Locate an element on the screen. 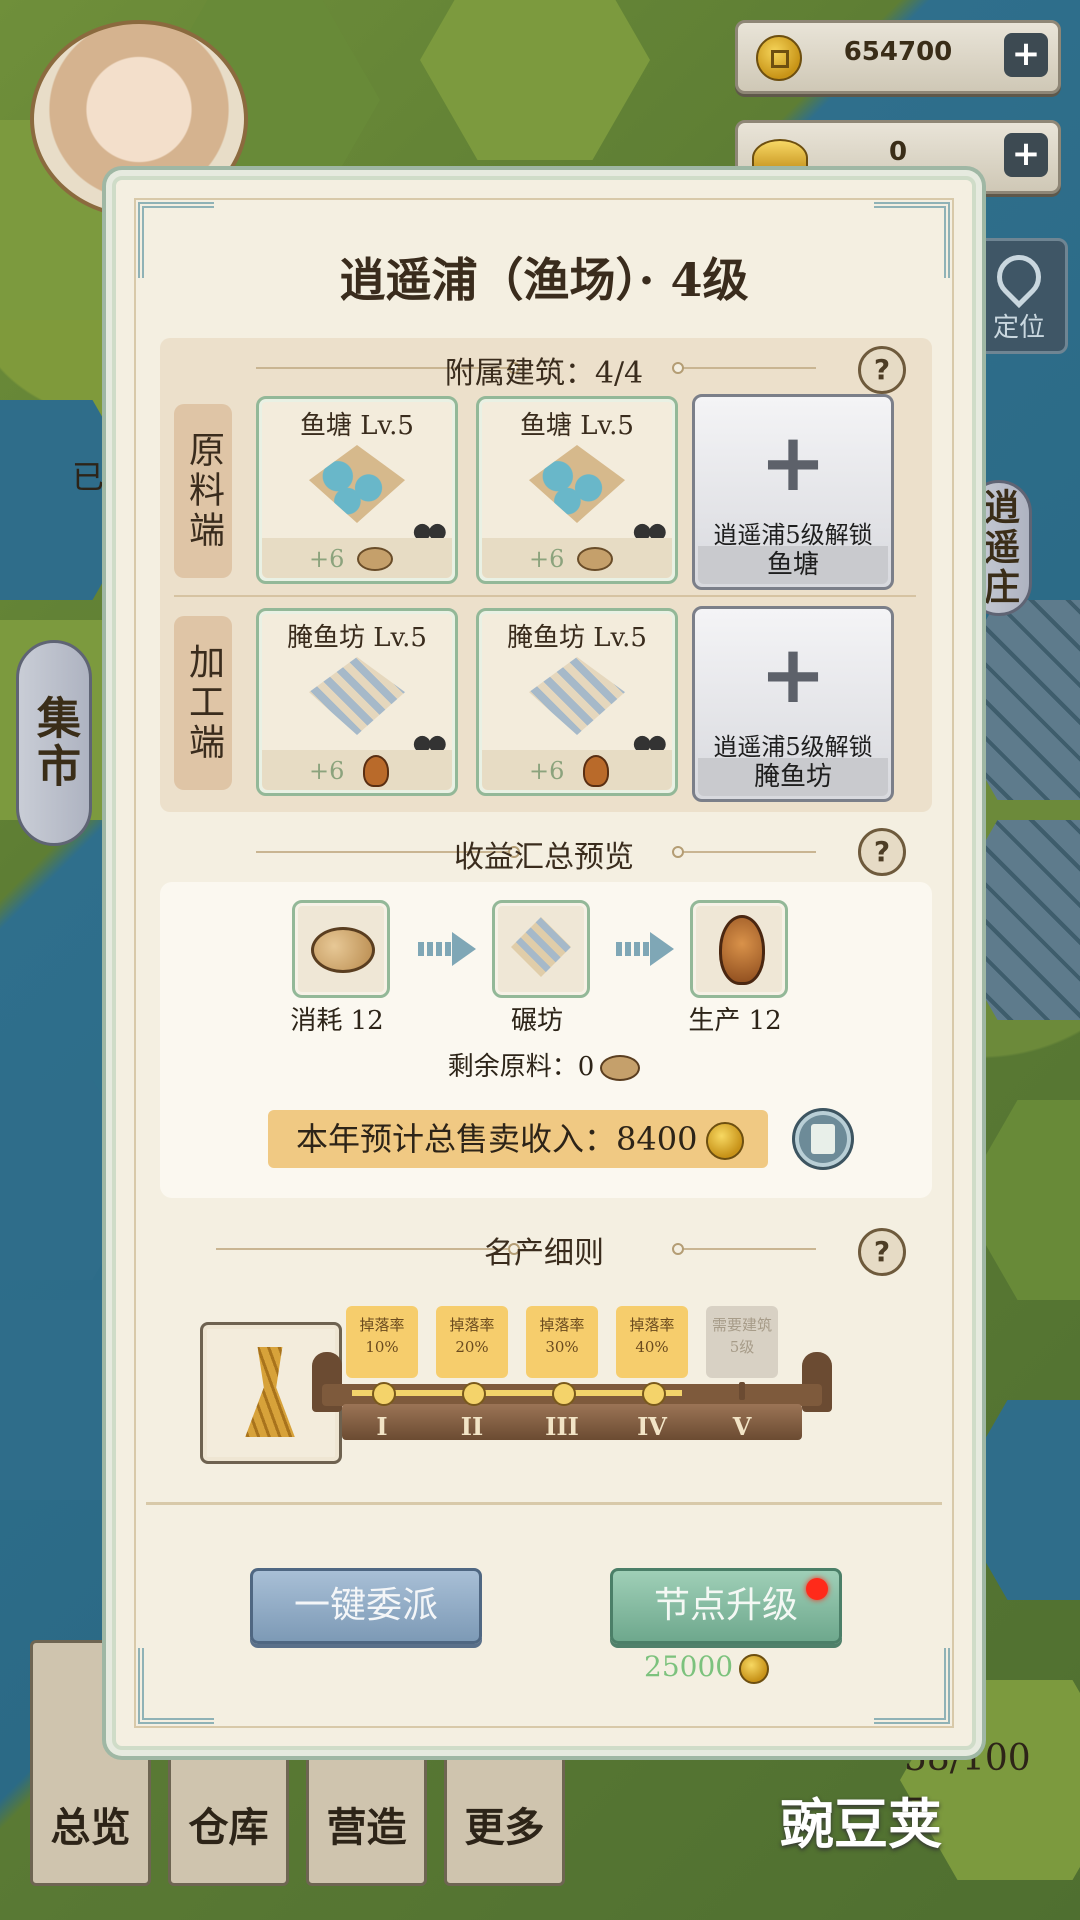 Image resolution: width=1080 pixels, height=1920 pixels. nav-more-label: 更多 is located at coordinates (504, 1827).